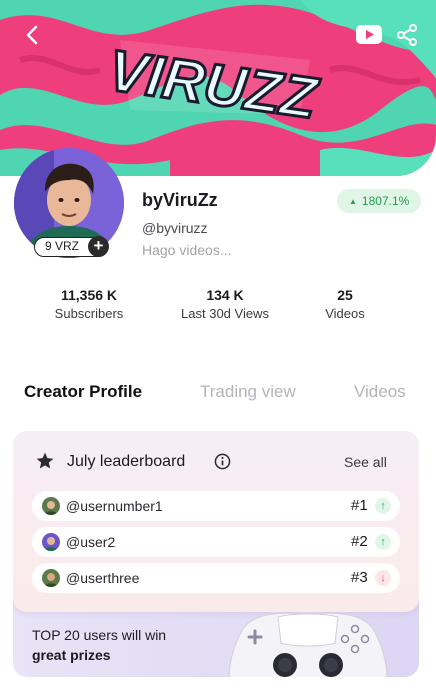  What do you see at coordinates (89, 313) in the screenshot?
I see `stat-label: Subscribers` at bounding box center [89, 313].